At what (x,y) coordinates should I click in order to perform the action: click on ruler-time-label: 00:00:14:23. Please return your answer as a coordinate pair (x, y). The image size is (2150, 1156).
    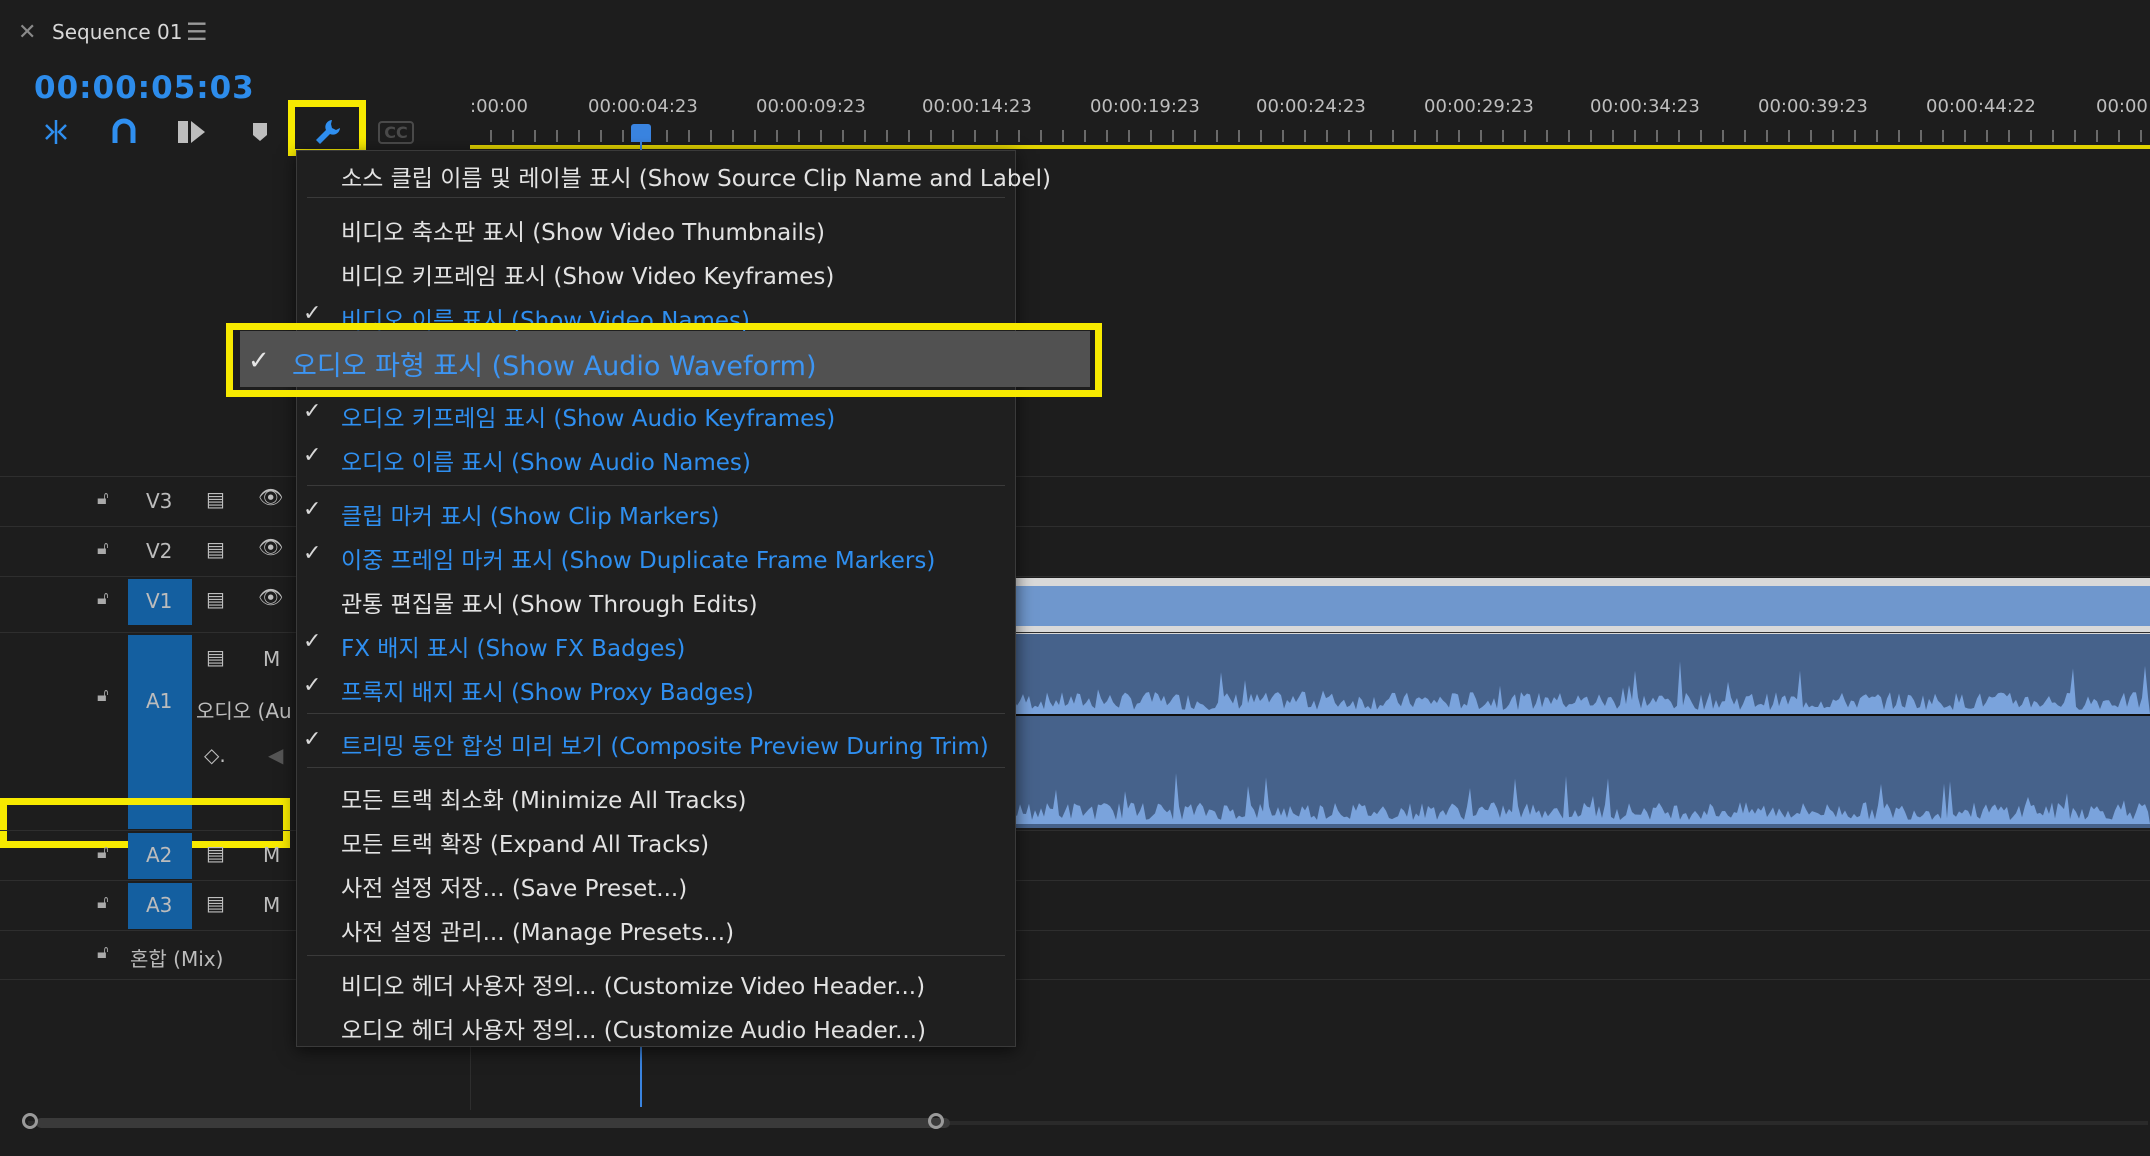
    Looking at the image, I should click on (977, 106).